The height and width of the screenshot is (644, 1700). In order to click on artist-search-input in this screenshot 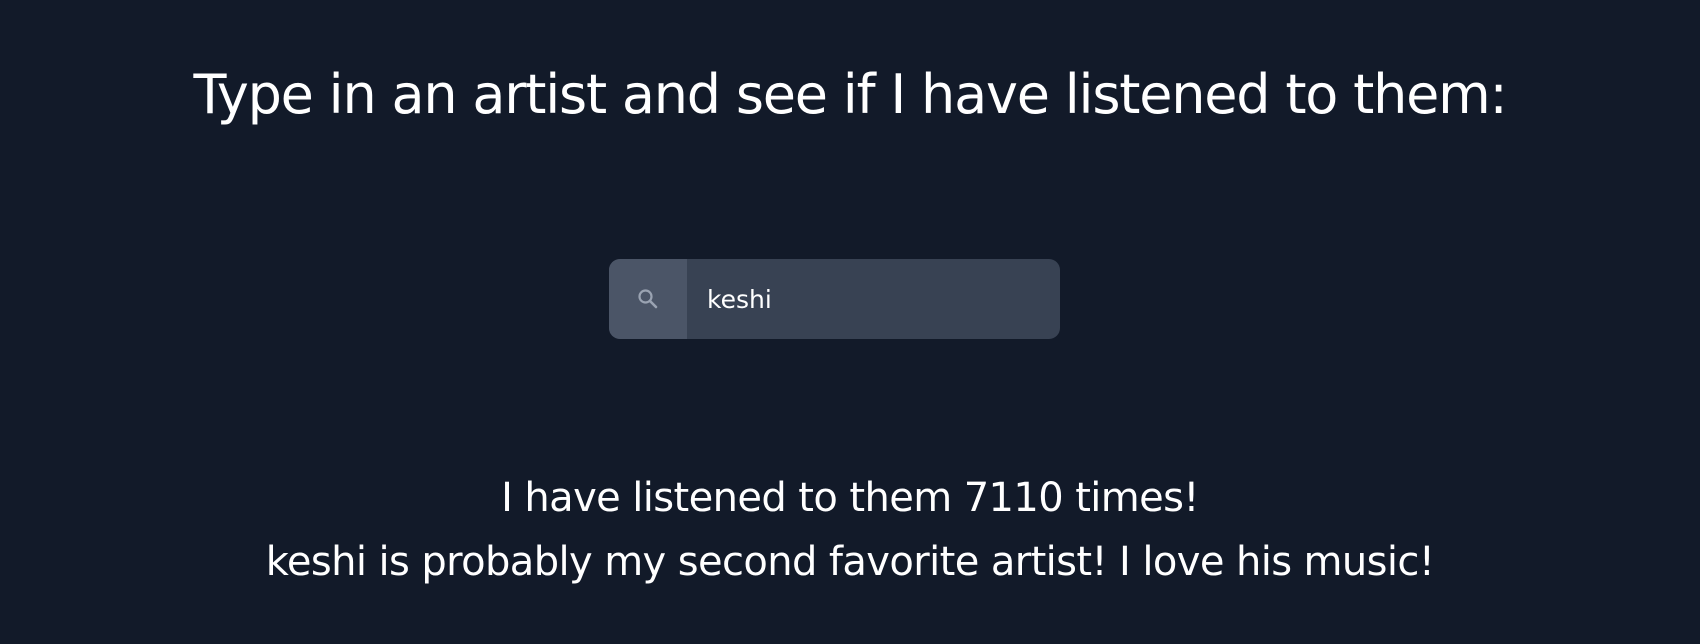, I will do `click(873, 299)`.